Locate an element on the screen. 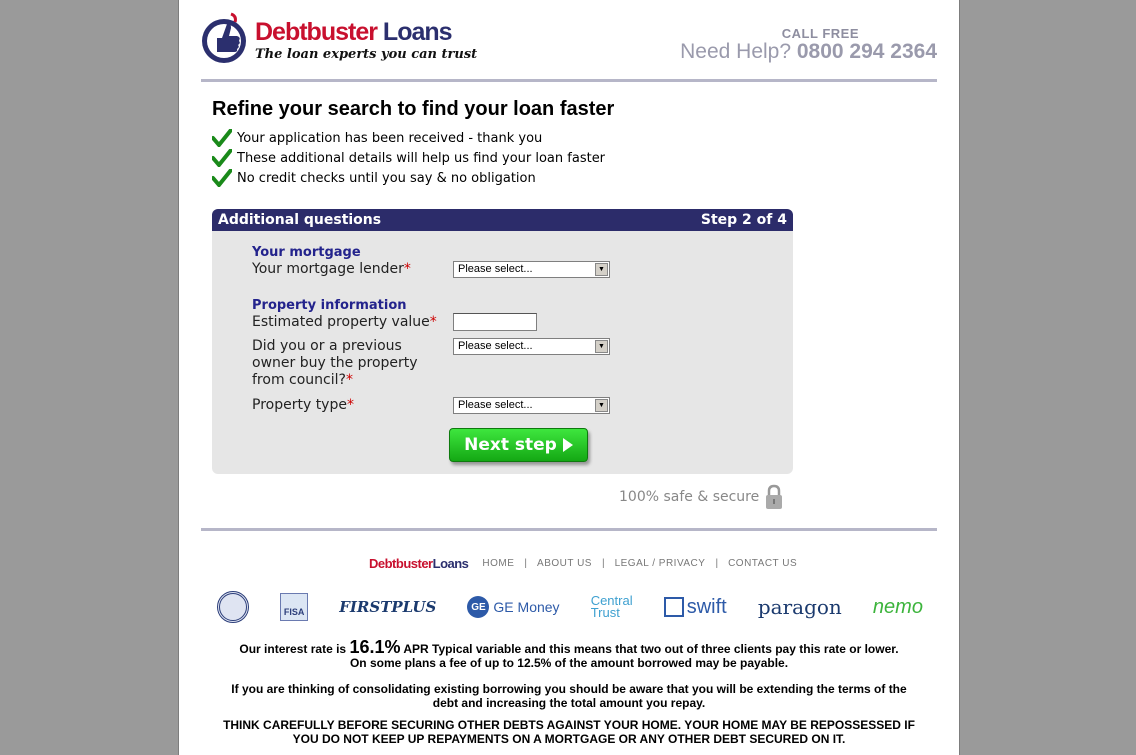 The height and width of the screenshot is (755, 1136). secure-text: 100% safe & secure is located at coordinates (689, 497).